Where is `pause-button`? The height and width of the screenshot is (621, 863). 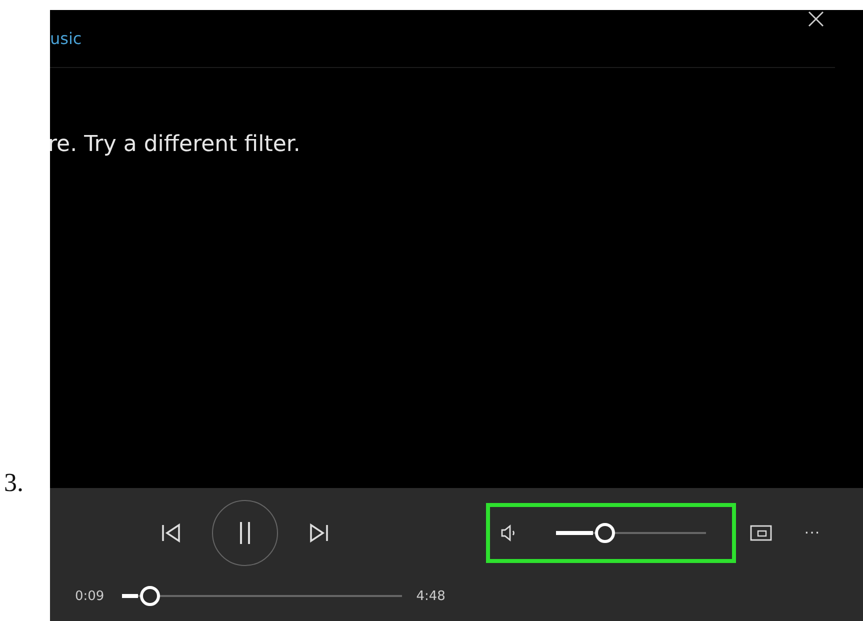 pause-button is located at coordinates (245, 533).